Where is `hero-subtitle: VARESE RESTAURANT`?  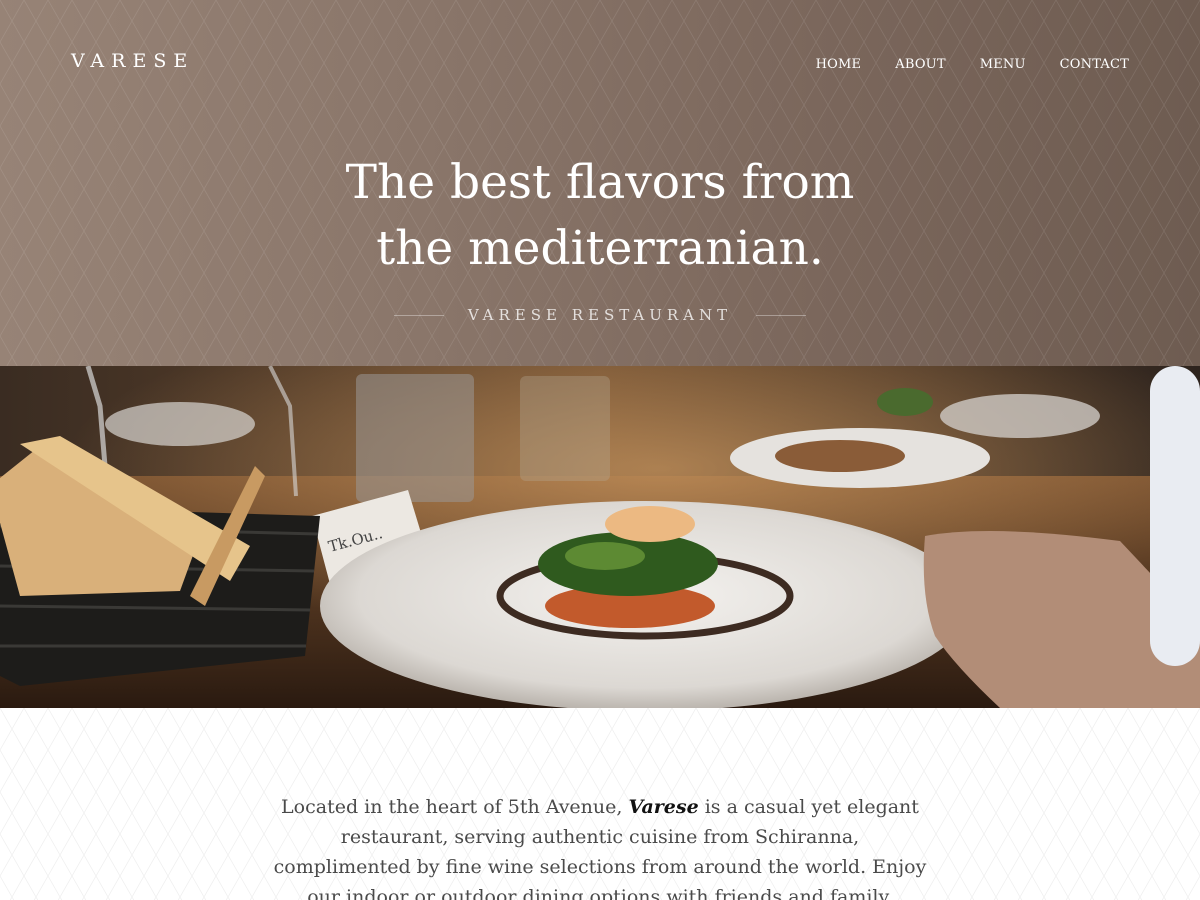 hero-subtitle: VARESE RESTAURANT is located at coordinates (600, 315).